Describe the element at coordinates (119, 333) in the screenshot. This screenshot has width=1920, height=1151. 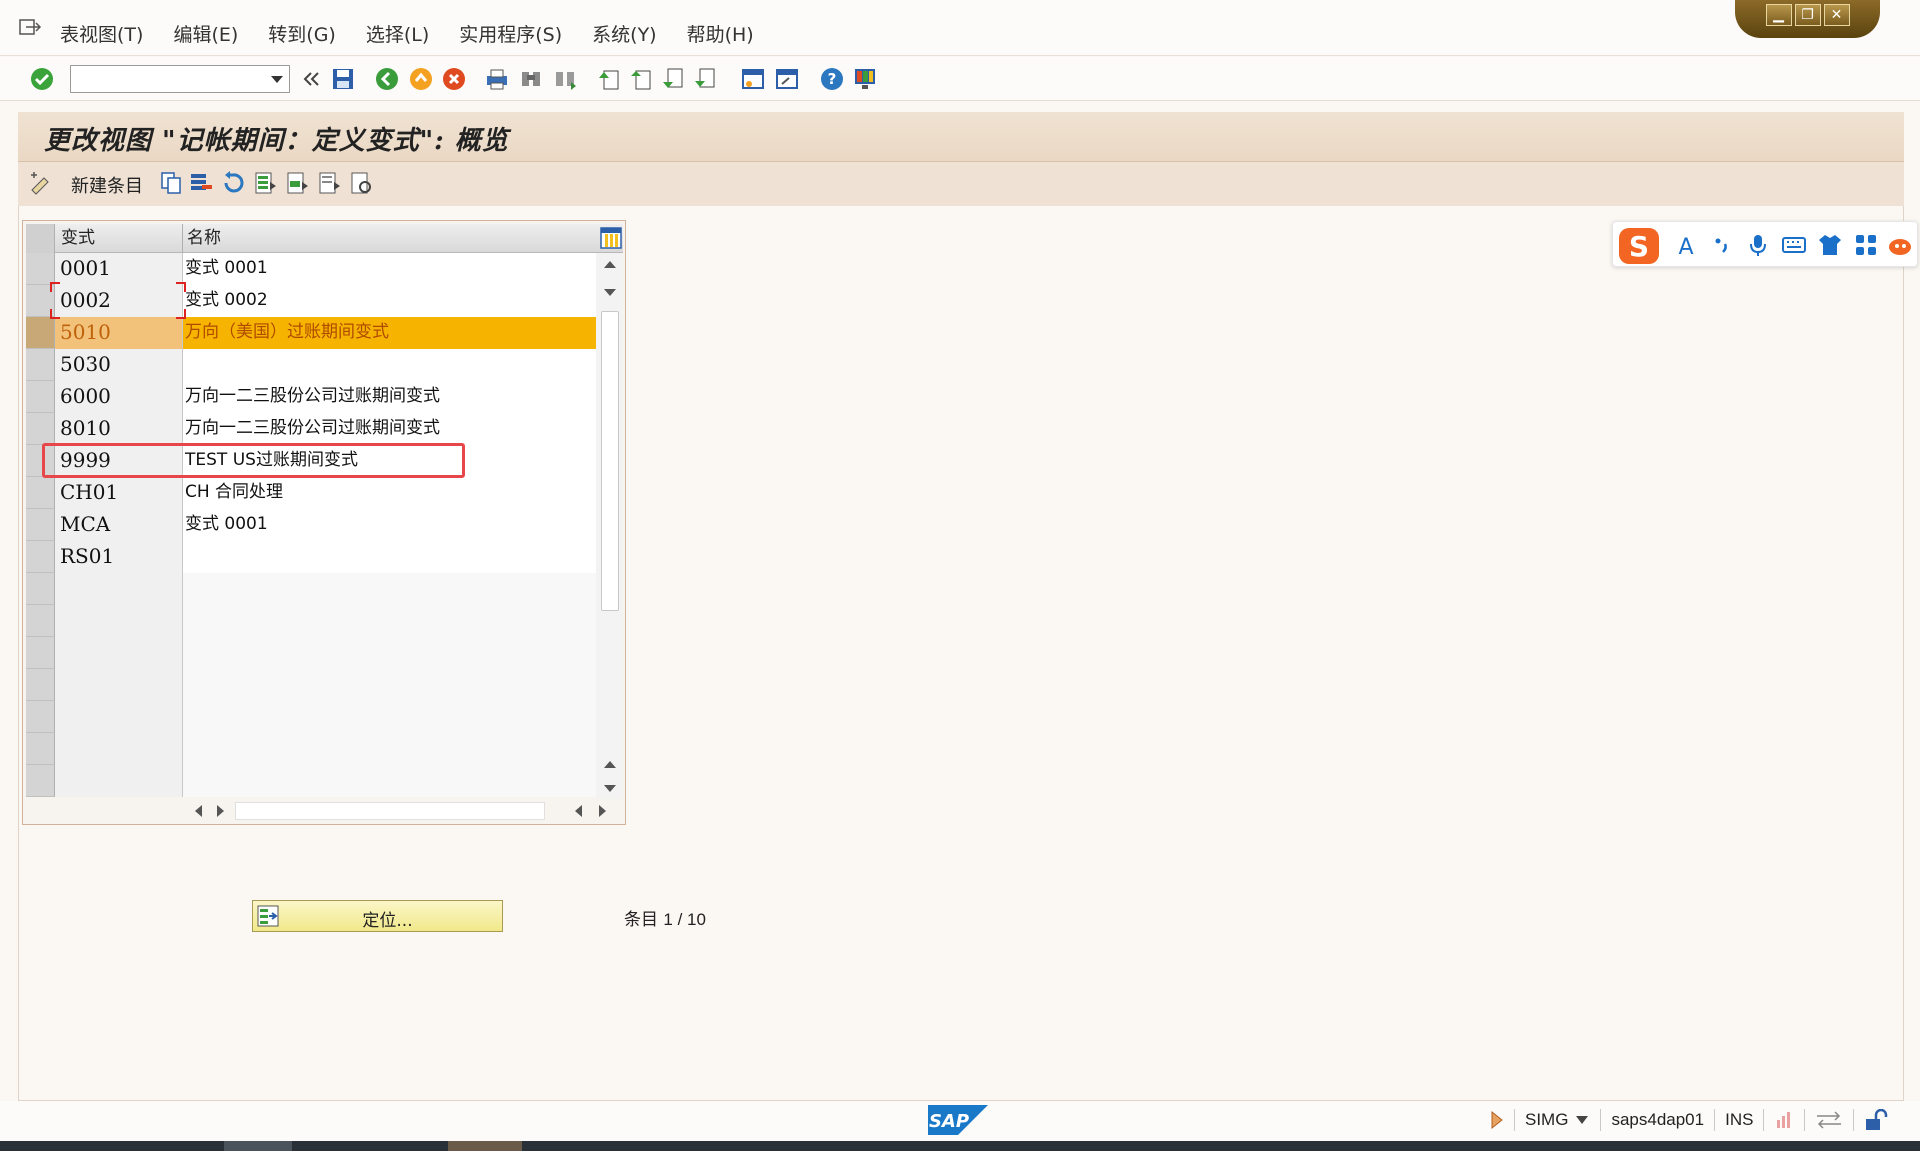
I see `cell-variant: 5010` at that location.